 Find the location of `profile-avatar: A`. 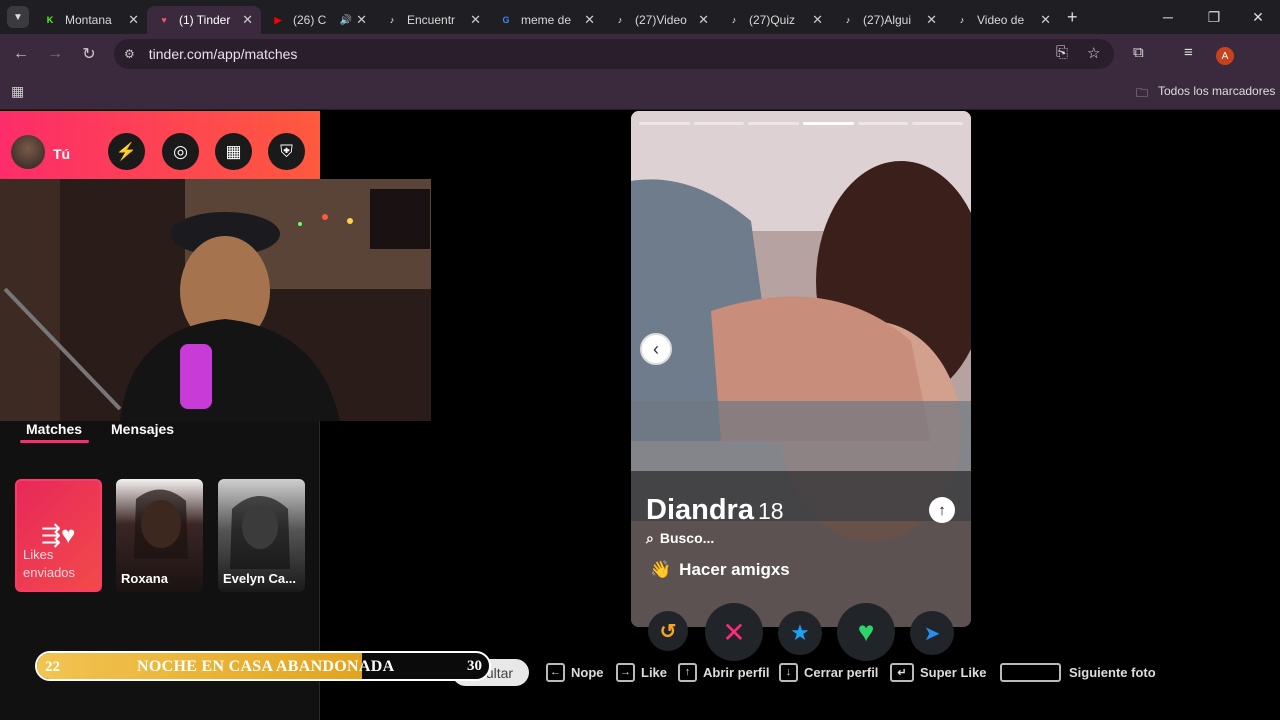

profile-avatar: A is located at coordinates (1225, 56).